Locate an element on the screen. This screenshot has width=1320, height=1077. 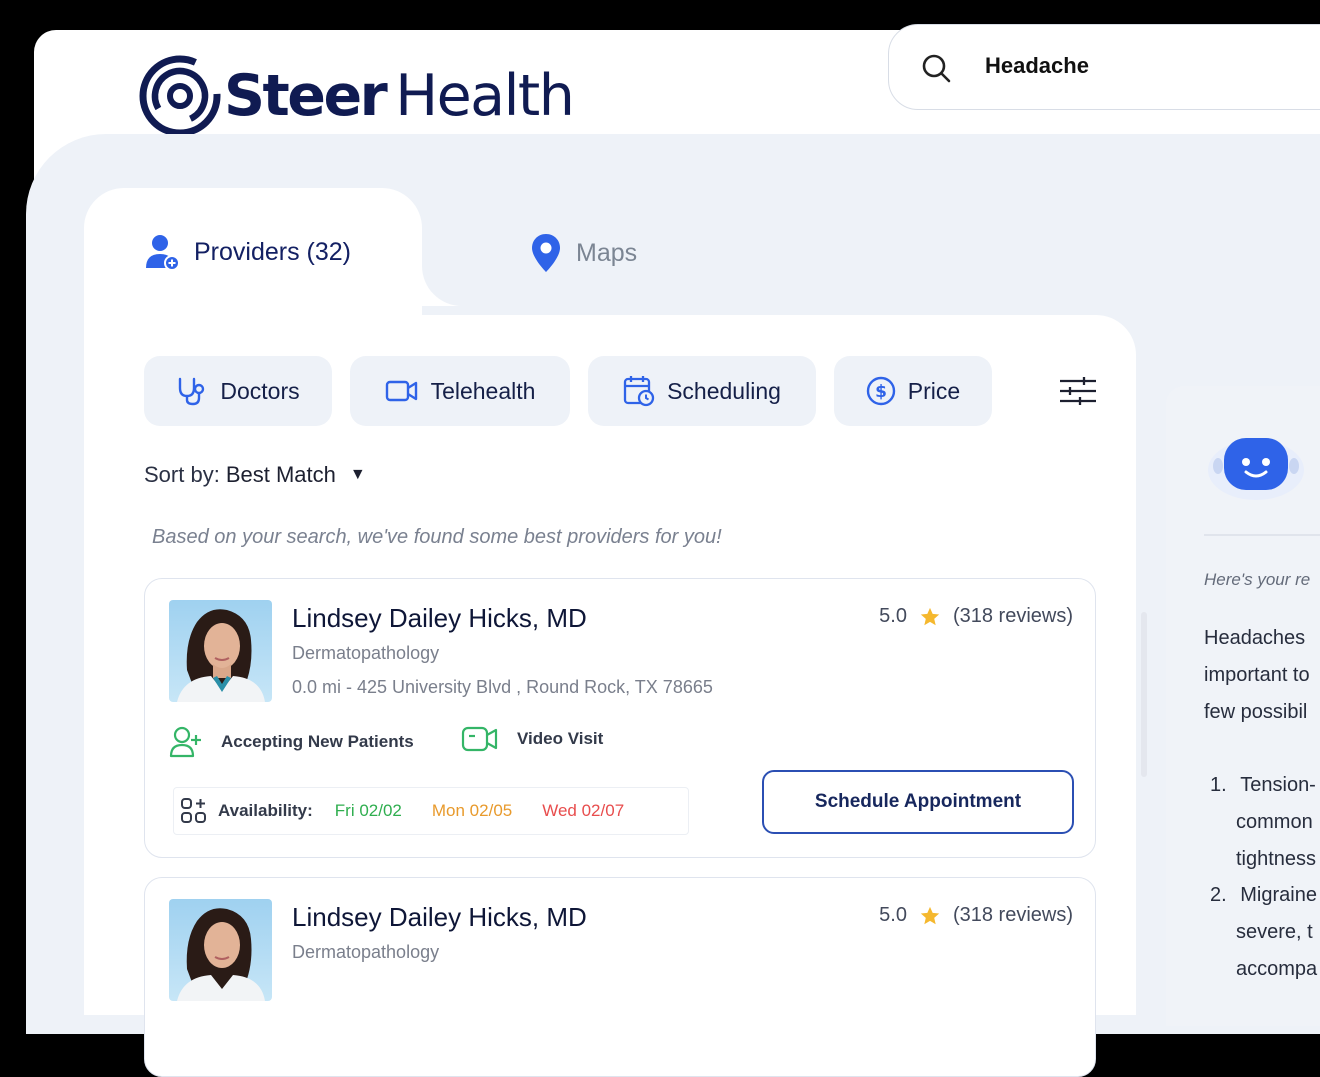
filter-doctors-label: Doctors is located at coordinates (260, 390).